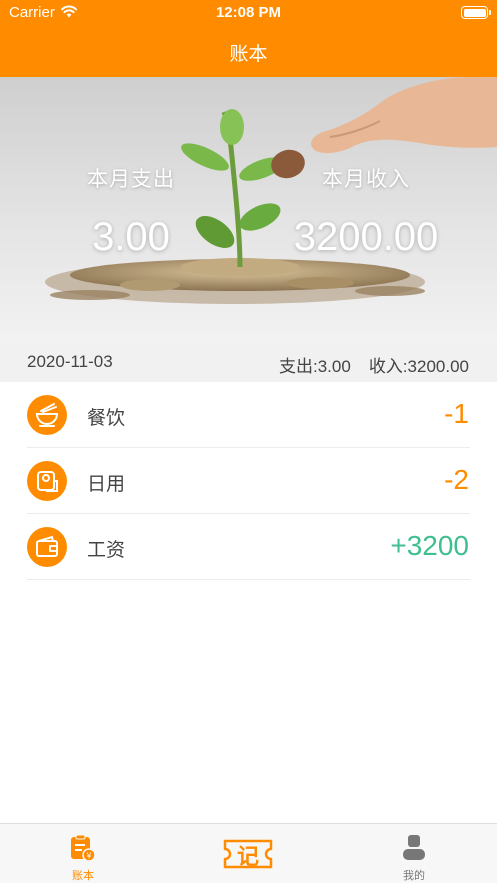 Image resolution: width=497 pixels, height=883 pixels. I want to click on status-time: 12:08 PM, so click(248, 12).